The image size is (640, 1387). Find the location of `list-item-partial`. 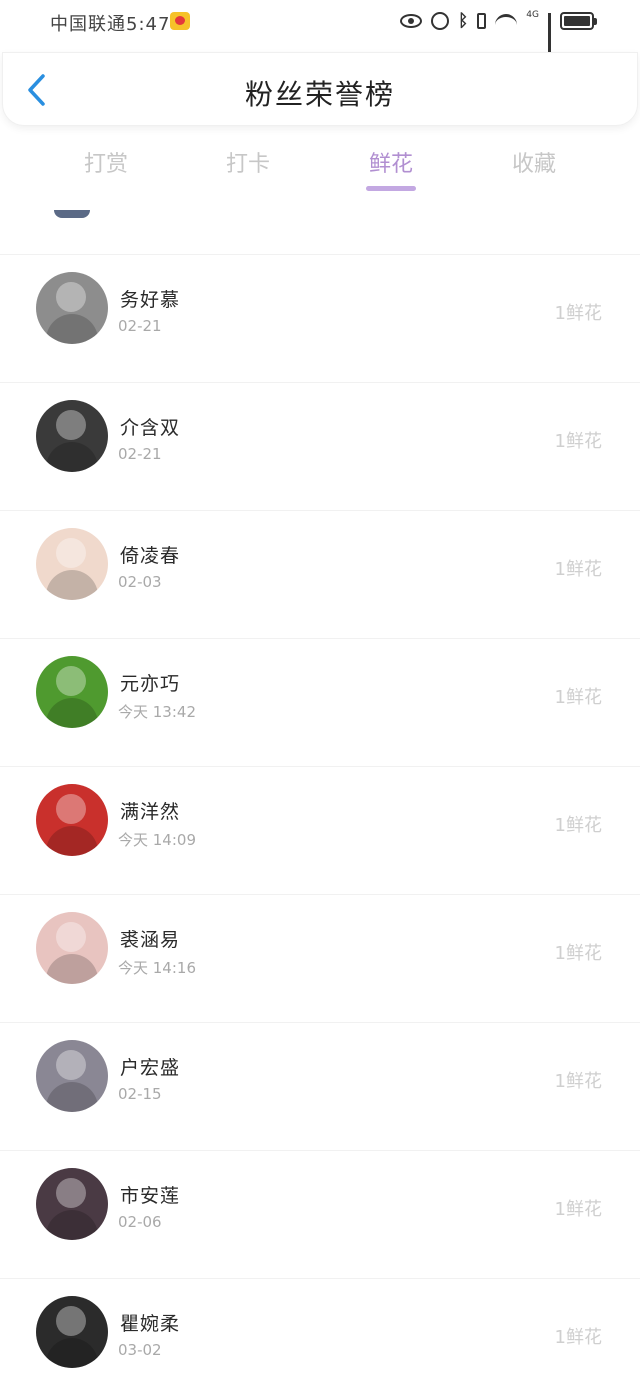

list-item-partial is located at coordinates (320, 226).